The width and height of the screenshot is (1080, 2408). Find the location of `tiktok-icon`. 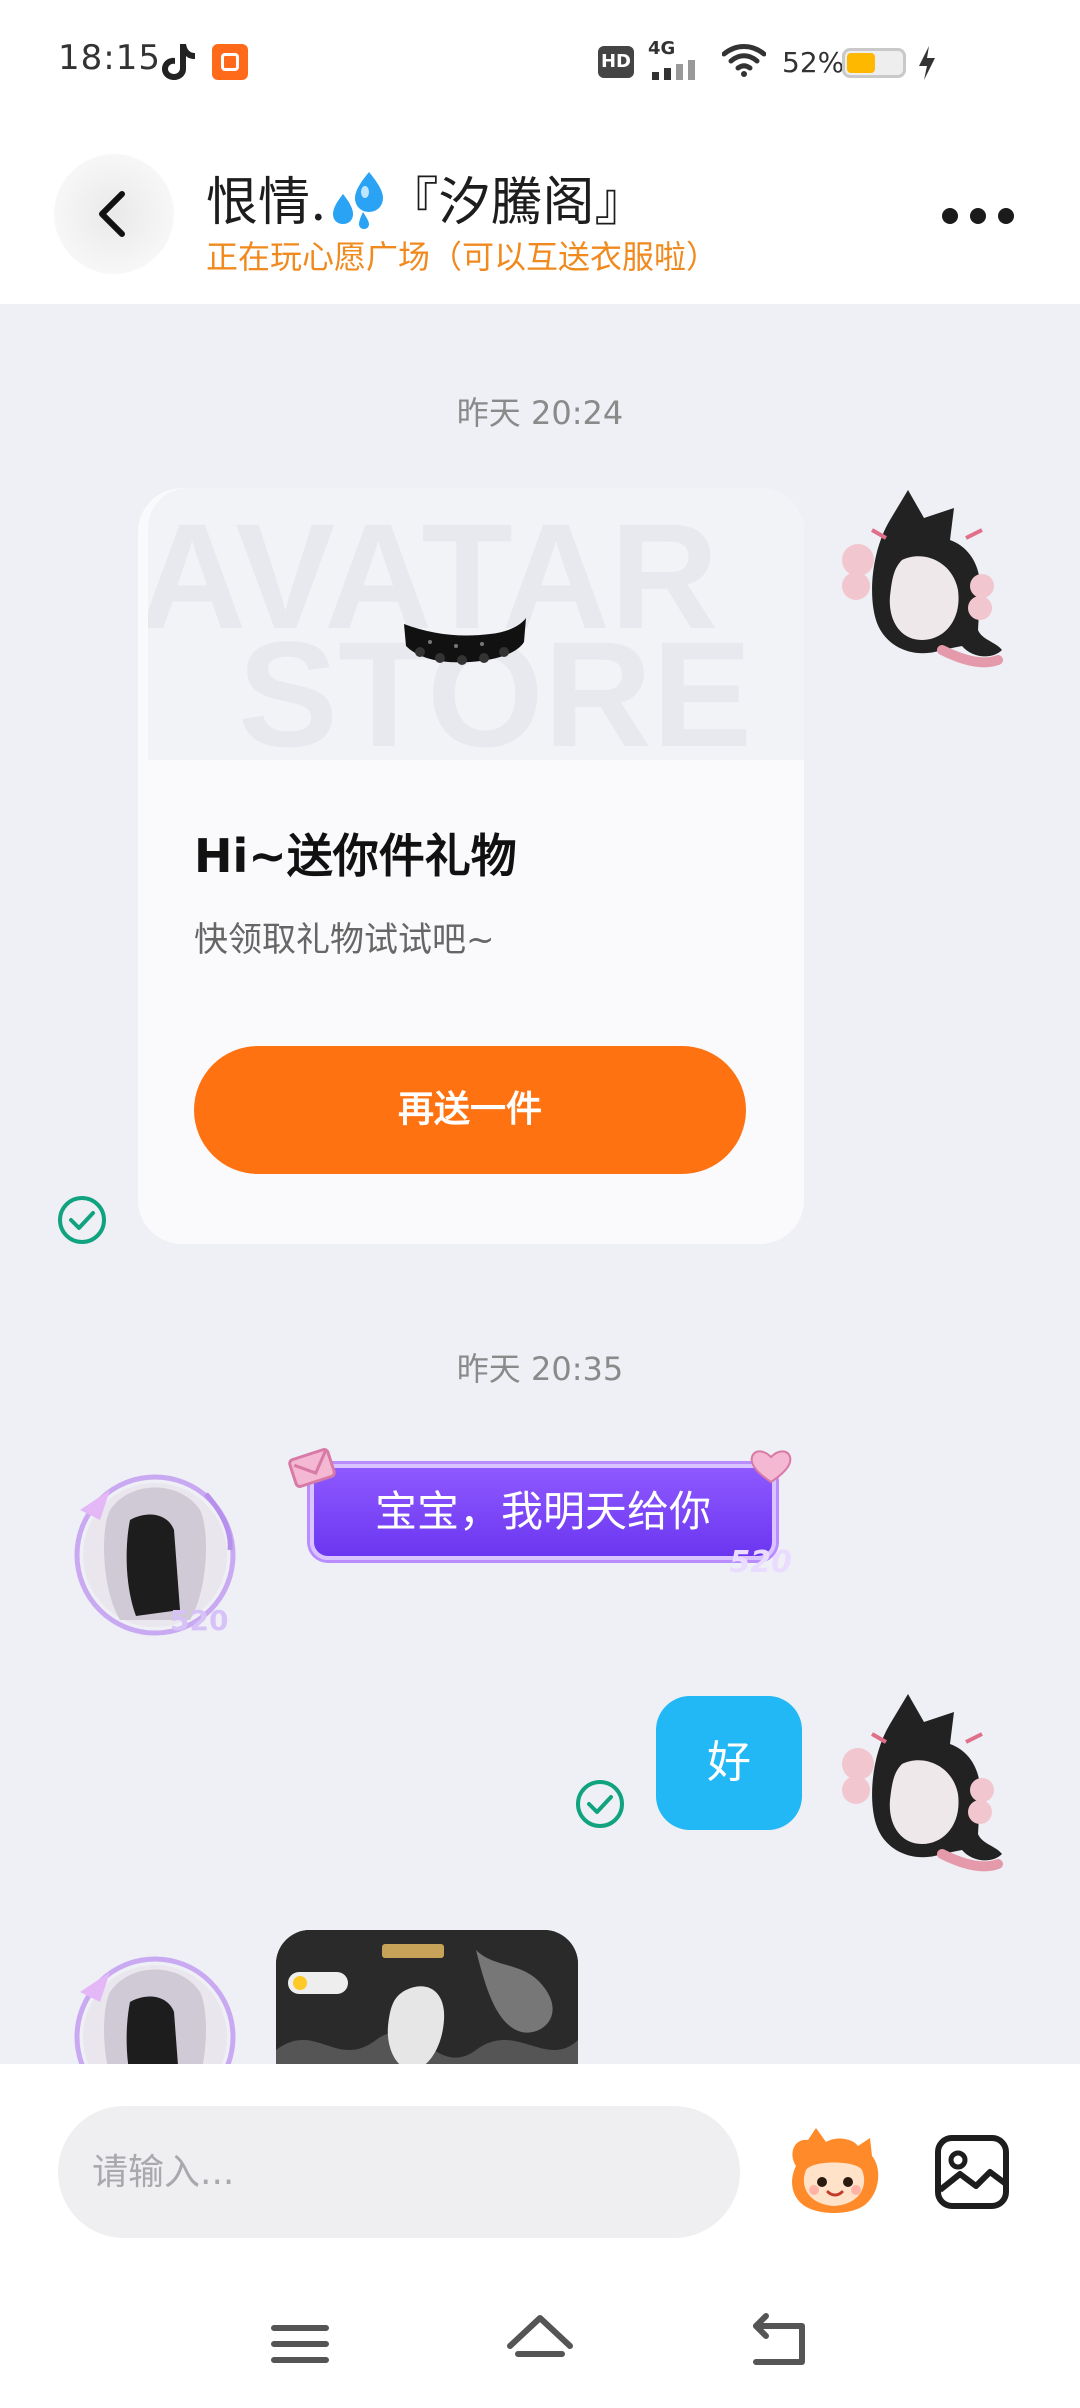

tiktok-icon is located at coordinates (178, 62).